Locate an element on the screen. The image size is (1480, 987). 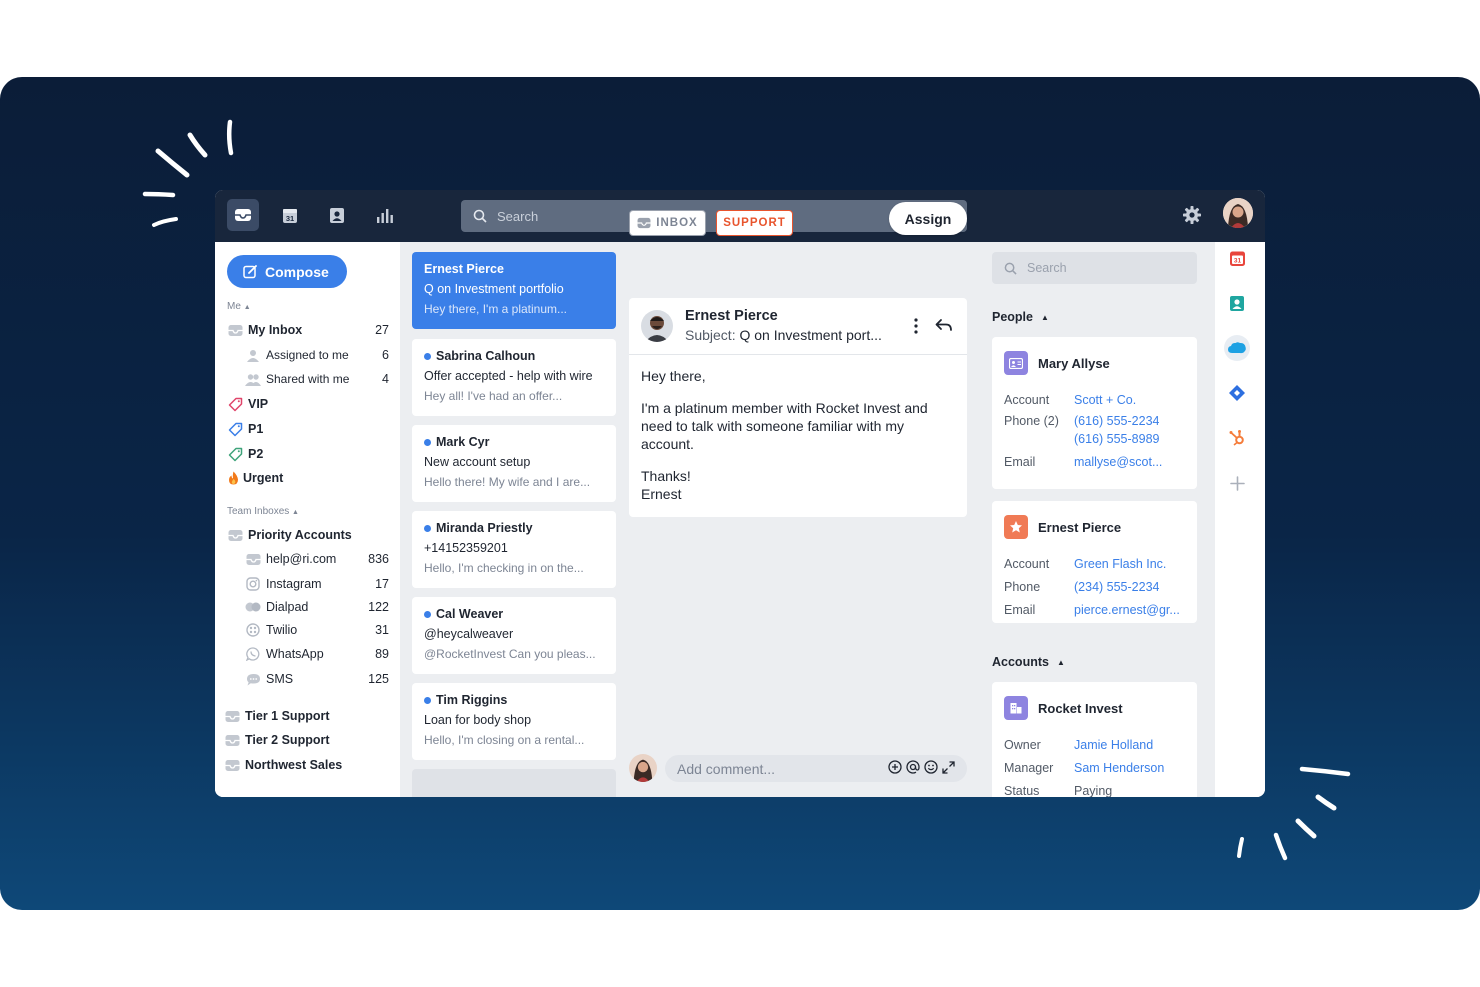
sidebar-item-count: 836 is located at coordinates (378, 559).